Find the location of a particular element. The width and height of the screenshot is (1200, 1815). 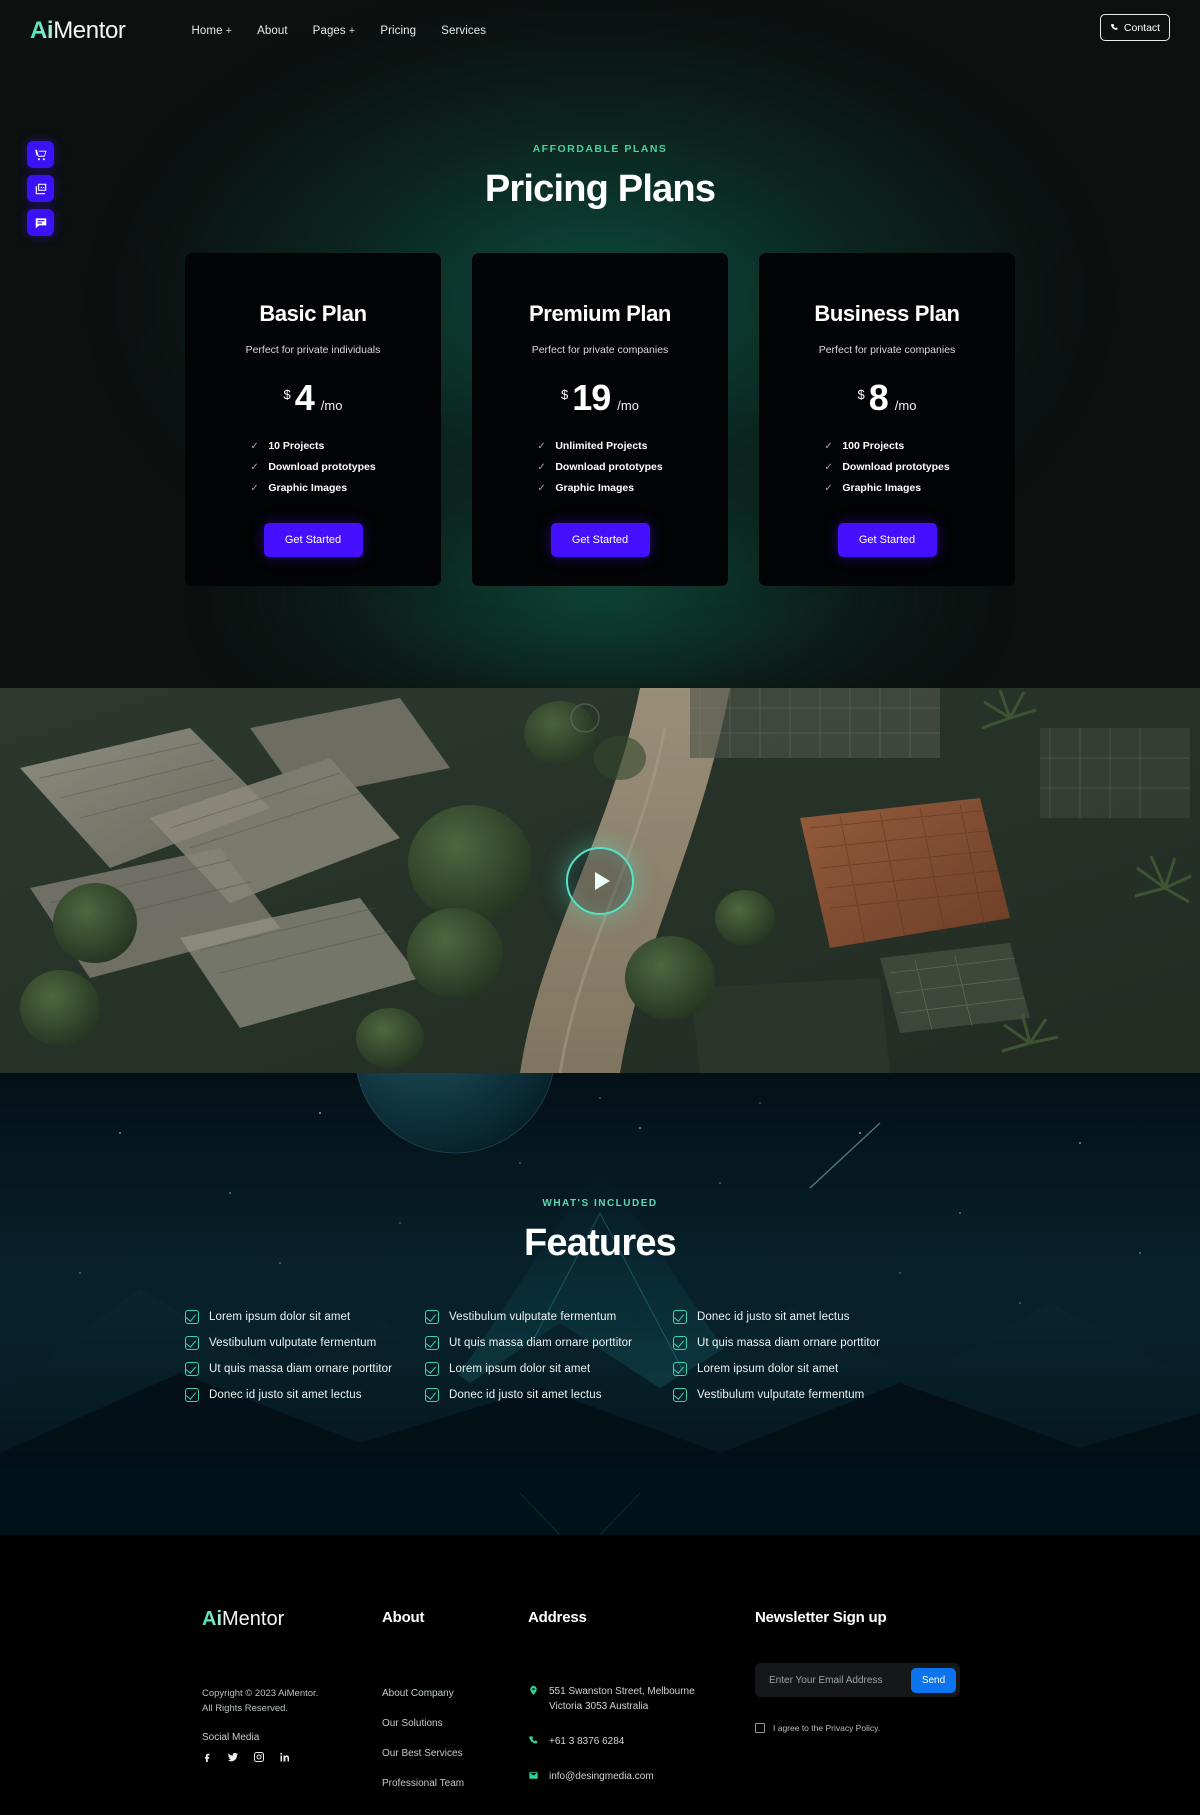

address-phone: +61 3 8376 6284 is located at coordinates (587, 1741).